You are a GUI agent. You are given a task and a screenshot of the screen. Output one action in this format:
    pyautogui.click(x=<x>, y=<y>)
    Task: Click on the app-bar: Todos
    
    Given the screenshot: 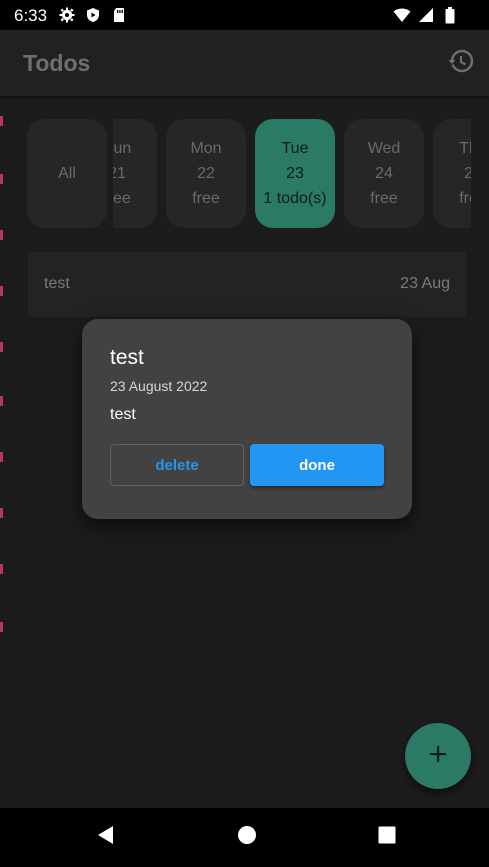 What is the action you would take?
    pyautogui.click(x=244, y=63)
    